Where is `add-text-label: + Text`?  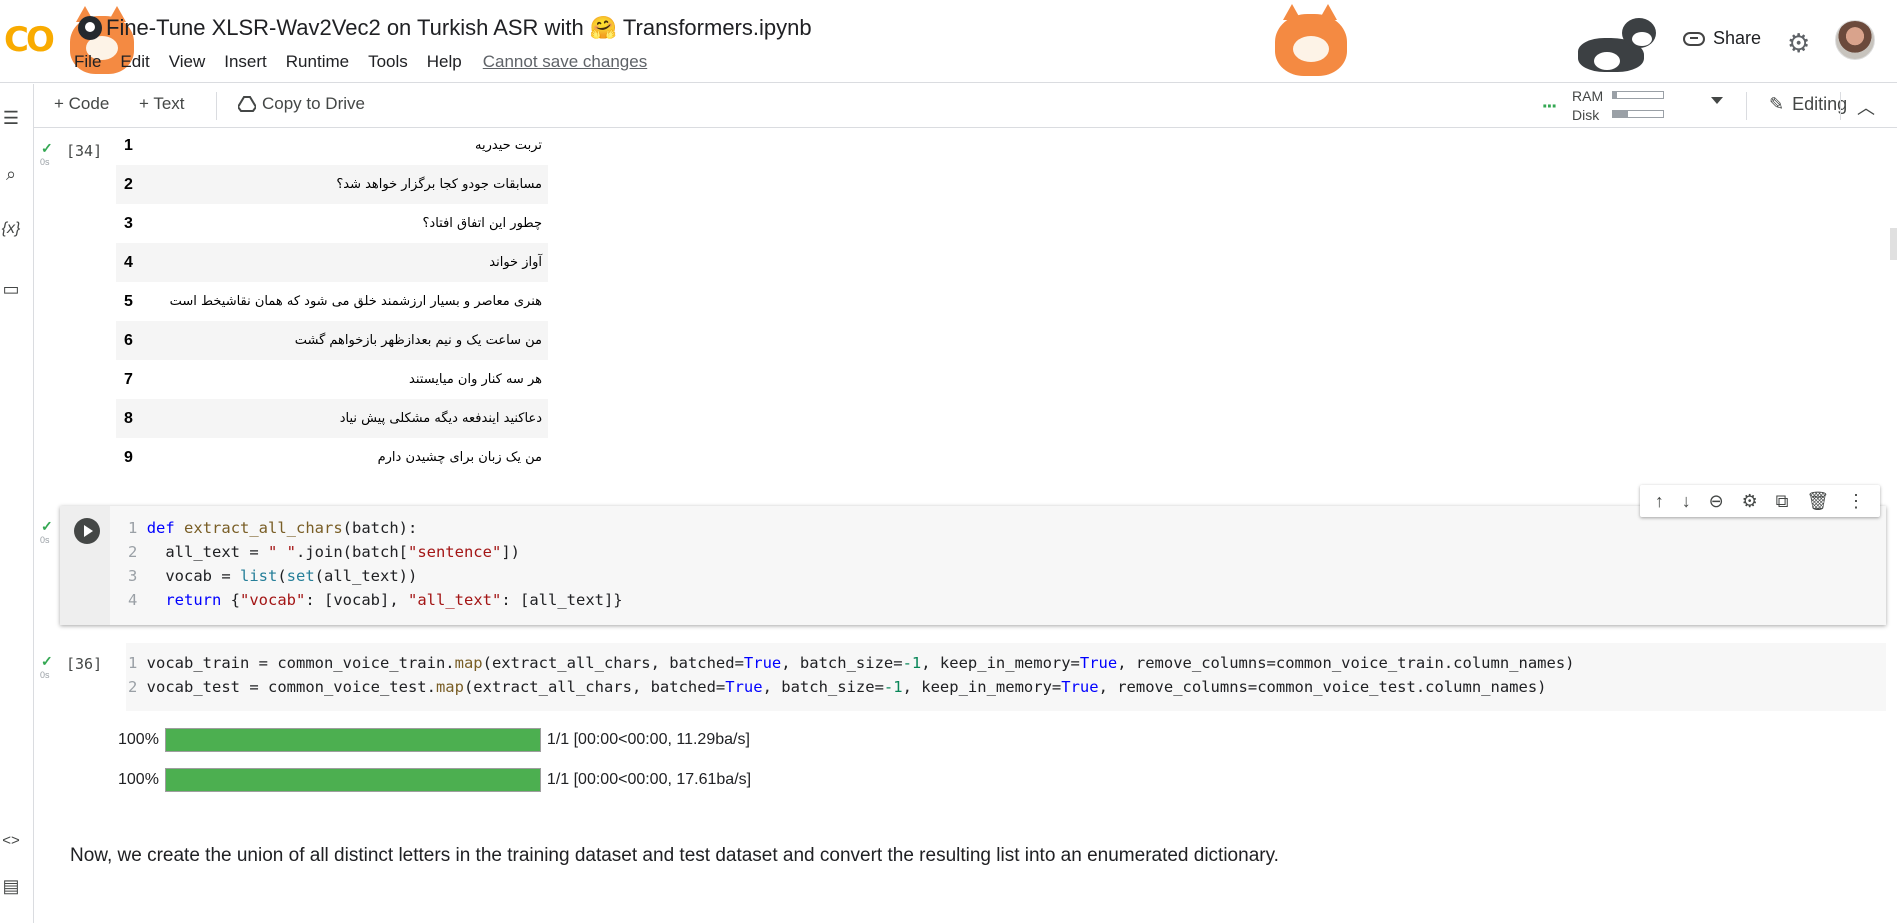 add-text-label: + Text is located at coordinates (162, 103).